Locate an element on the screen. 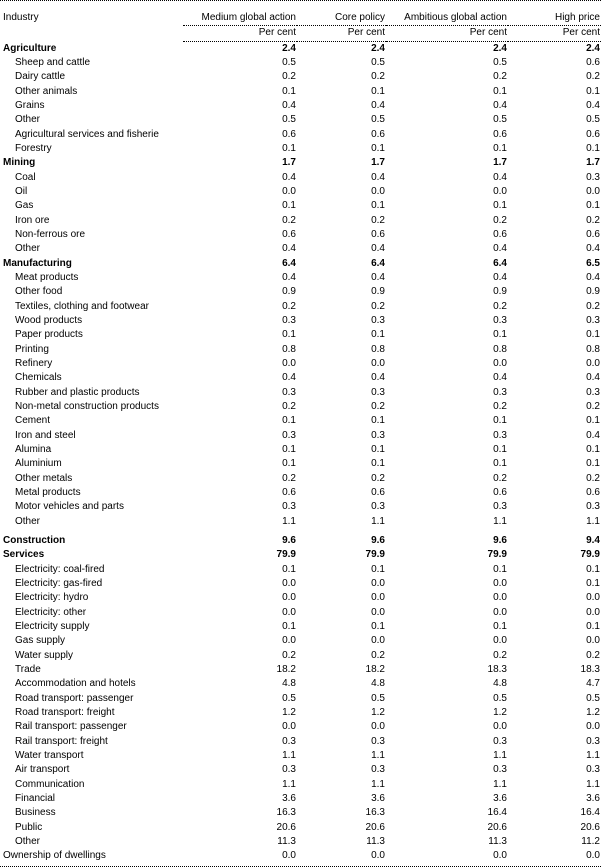  table-row: Other 0.5 0.5 0.5 0.5 is located at coordinates (300, 120).